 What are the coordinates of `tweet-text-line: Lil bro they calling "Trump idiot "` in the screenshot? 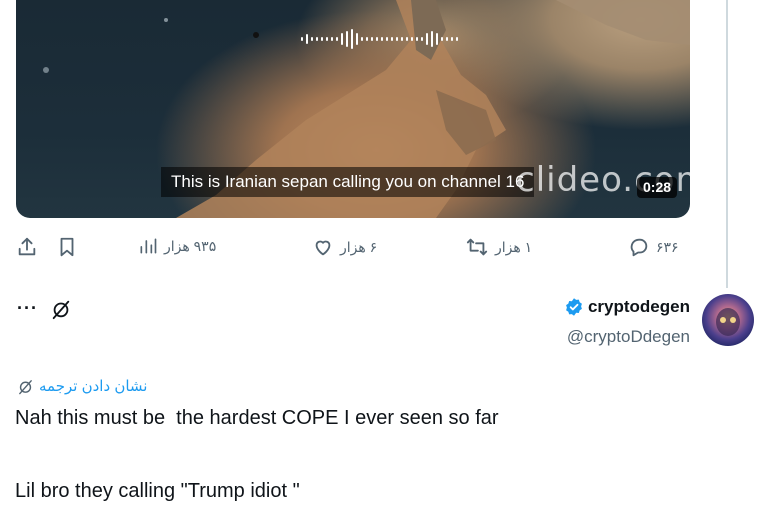 It's located at (157, 491).